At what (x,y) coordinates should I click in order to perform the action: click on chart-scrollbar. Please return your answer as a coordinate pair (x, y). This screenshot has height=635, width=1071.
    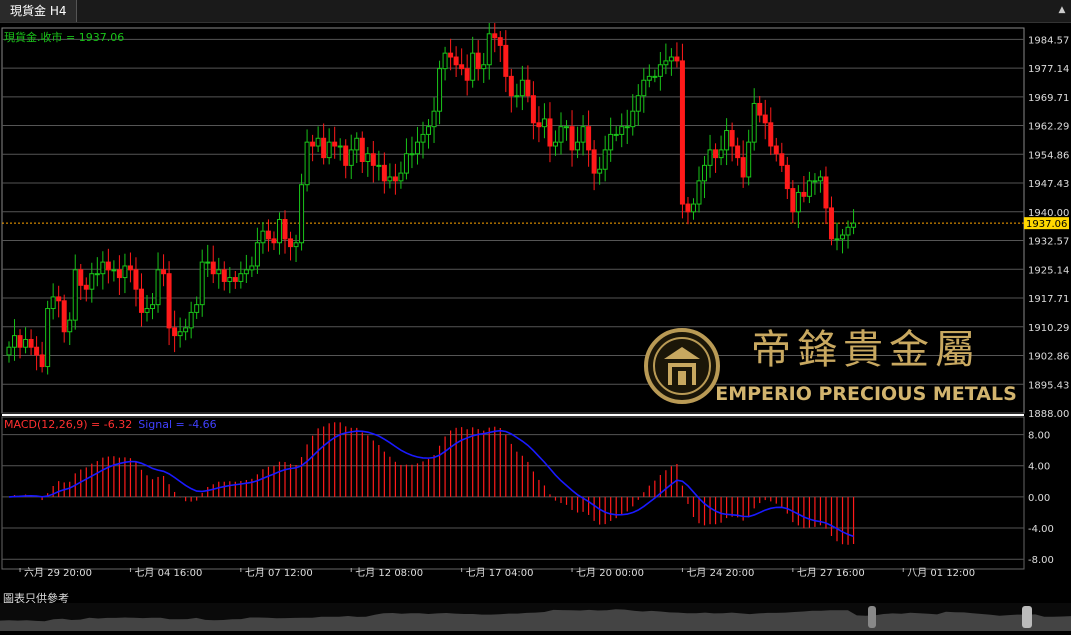
    Looking at the image, I should click on (535, 617).